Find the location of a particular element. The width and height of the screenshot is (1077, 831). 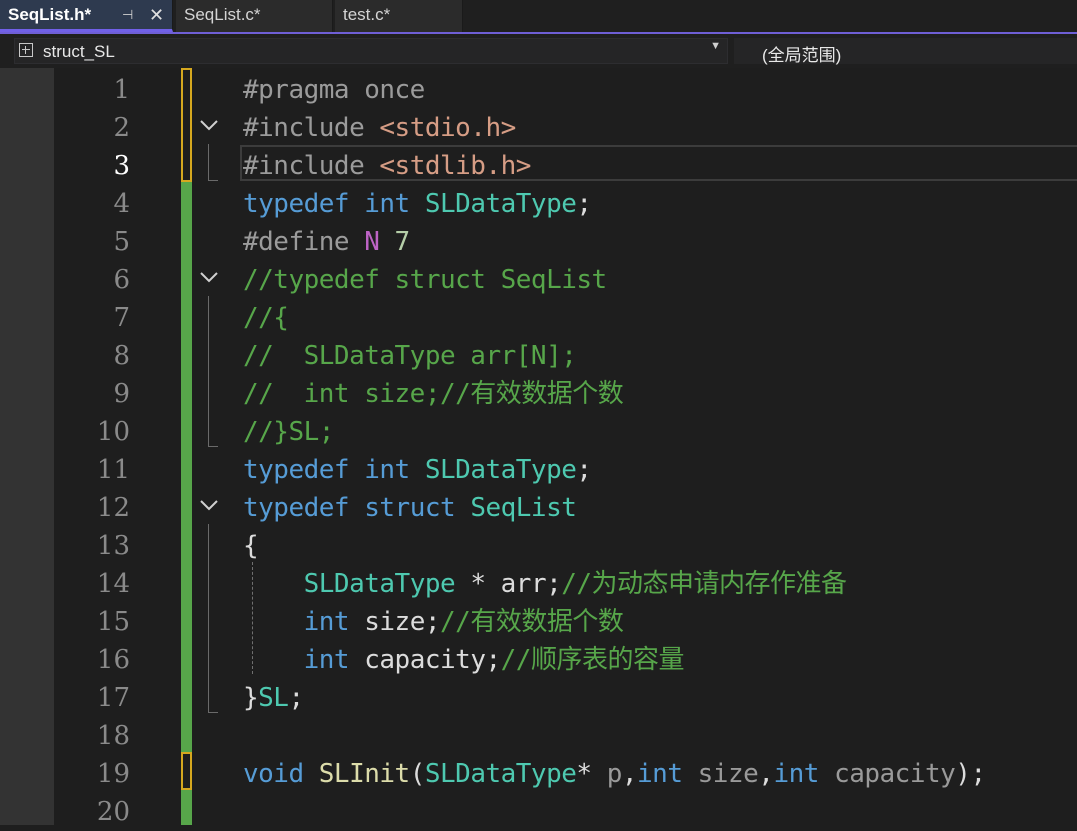

code-token: size; is located at coordinates (402, 622).